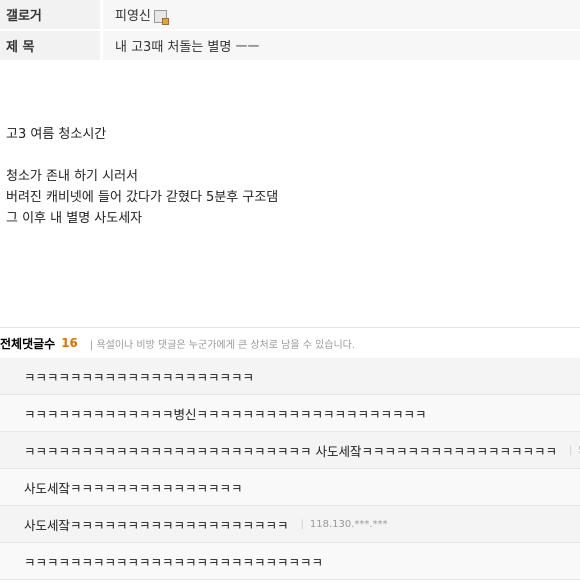 The image size is (580, 587). What do you see at coordinates (348, 524) in the screenshot?
I see `comment-ip: 118.130.***.***` at bounding box center [348, 524].